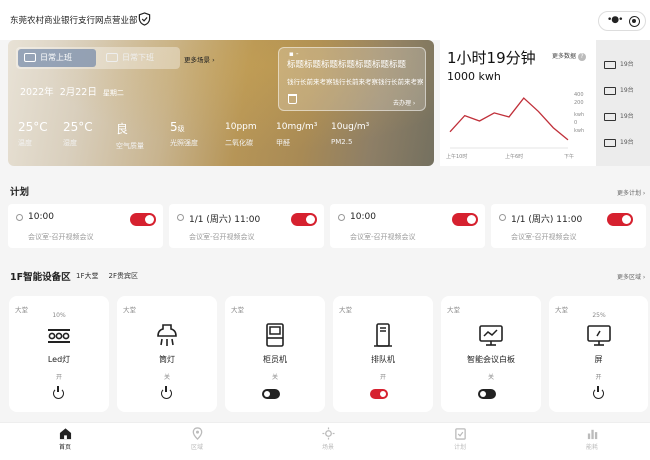  Describe the element at coordinates (631, 192) in the screenshot. I see `more-plan-link: 更多计划 ›` at that location.